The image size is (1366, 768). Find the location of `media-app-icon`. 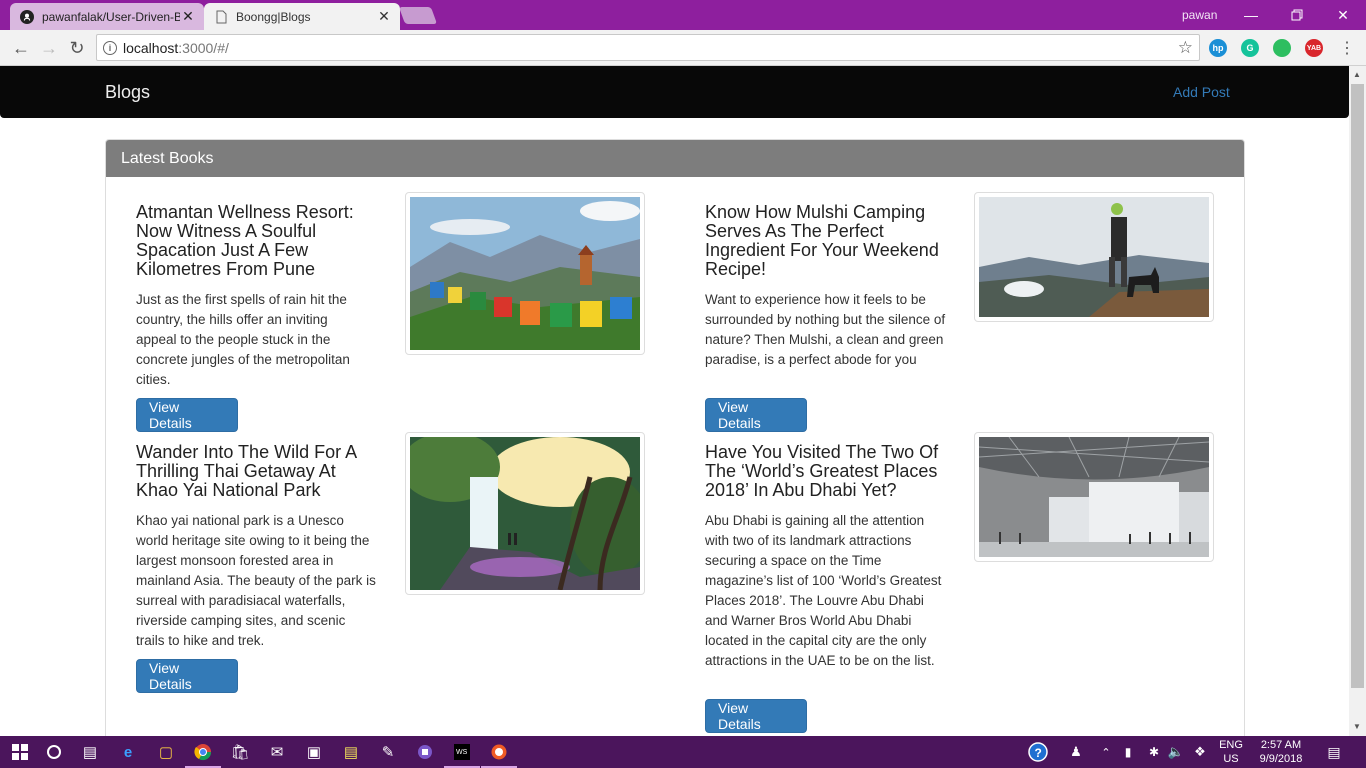

media-app-icon is located at coordinates (425, 752).